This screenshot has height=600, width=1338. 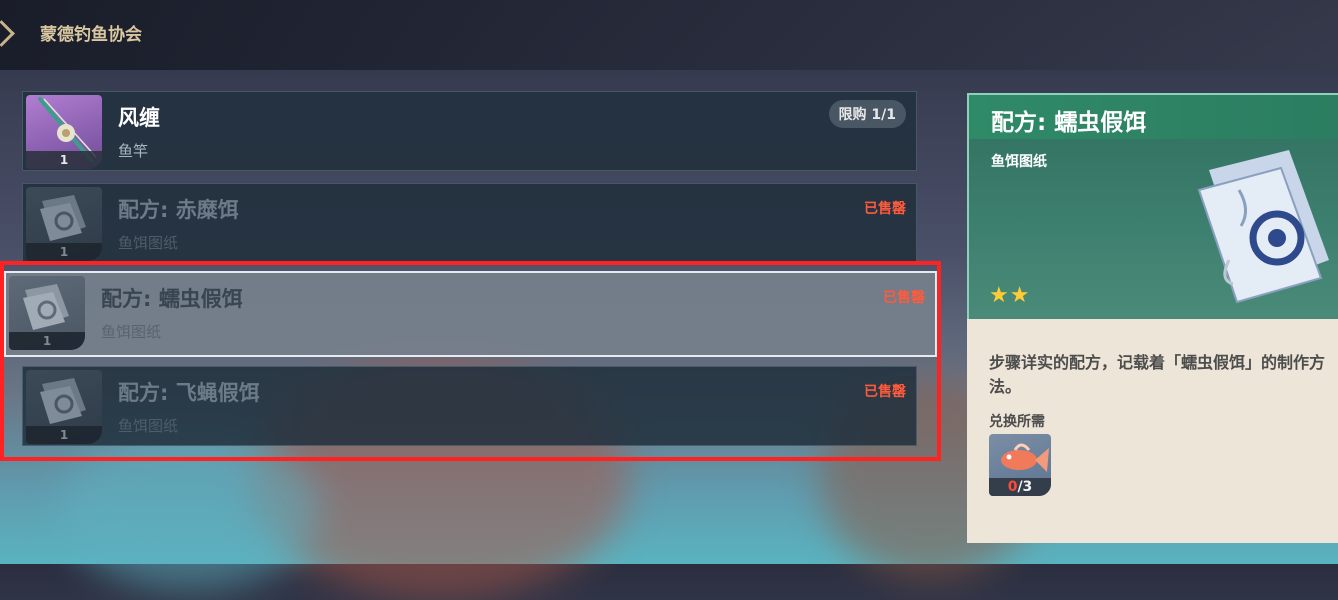 I want to click on bait-scroll-icon, so click(x=1263, y=227).